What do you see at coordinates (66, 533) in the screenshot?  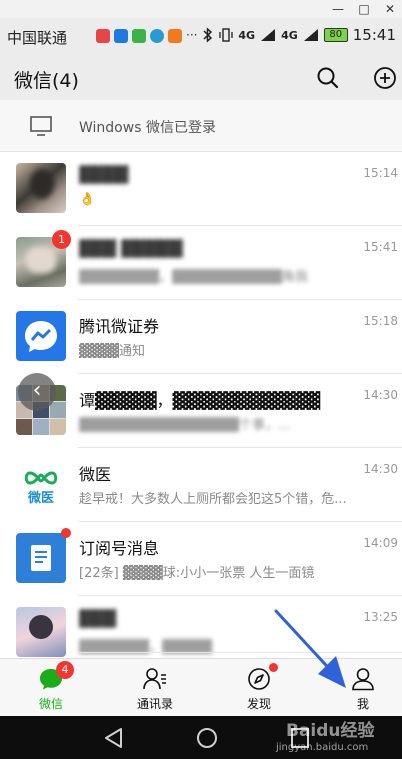 I see `unread-dot` at bounding box center [66, 533].